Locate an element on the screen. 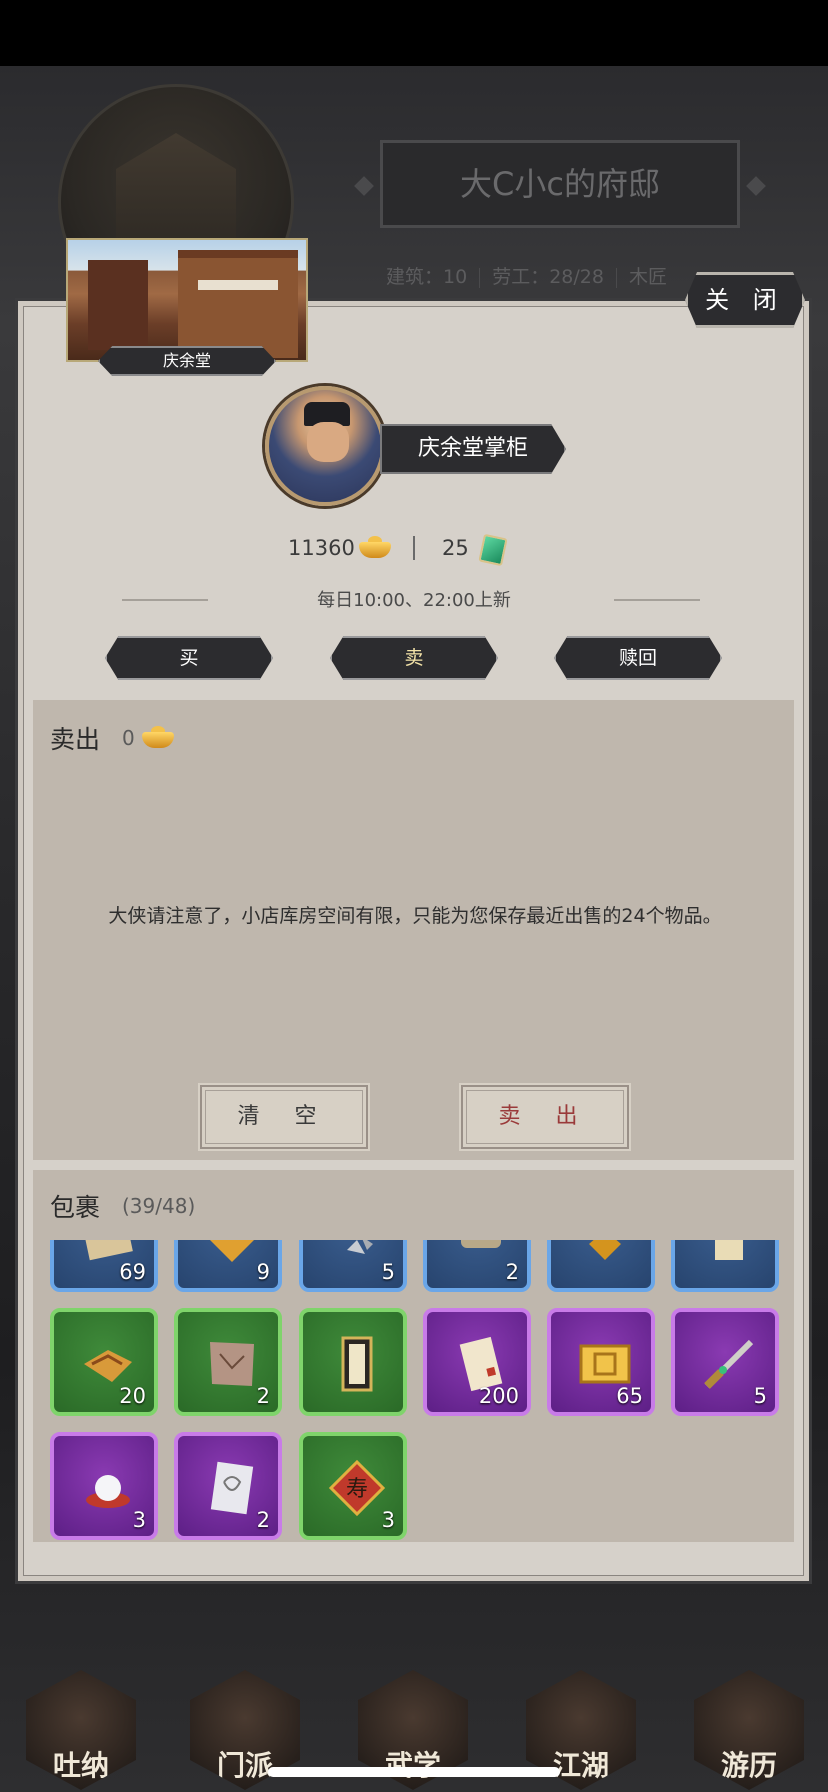 Image resolution: width=828 pixels, height=1792 pixels. tab-redeem: 赎回 is located at coordinates (638, 658).